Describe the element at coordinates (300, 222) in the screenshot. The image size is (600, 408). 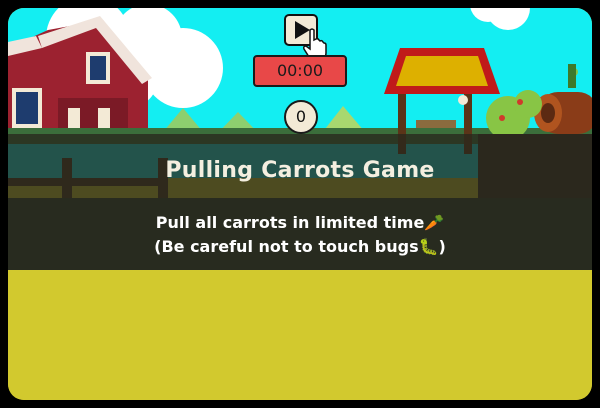
I see `instruction-line: Pull all carrots in limited time🥕` at that location.